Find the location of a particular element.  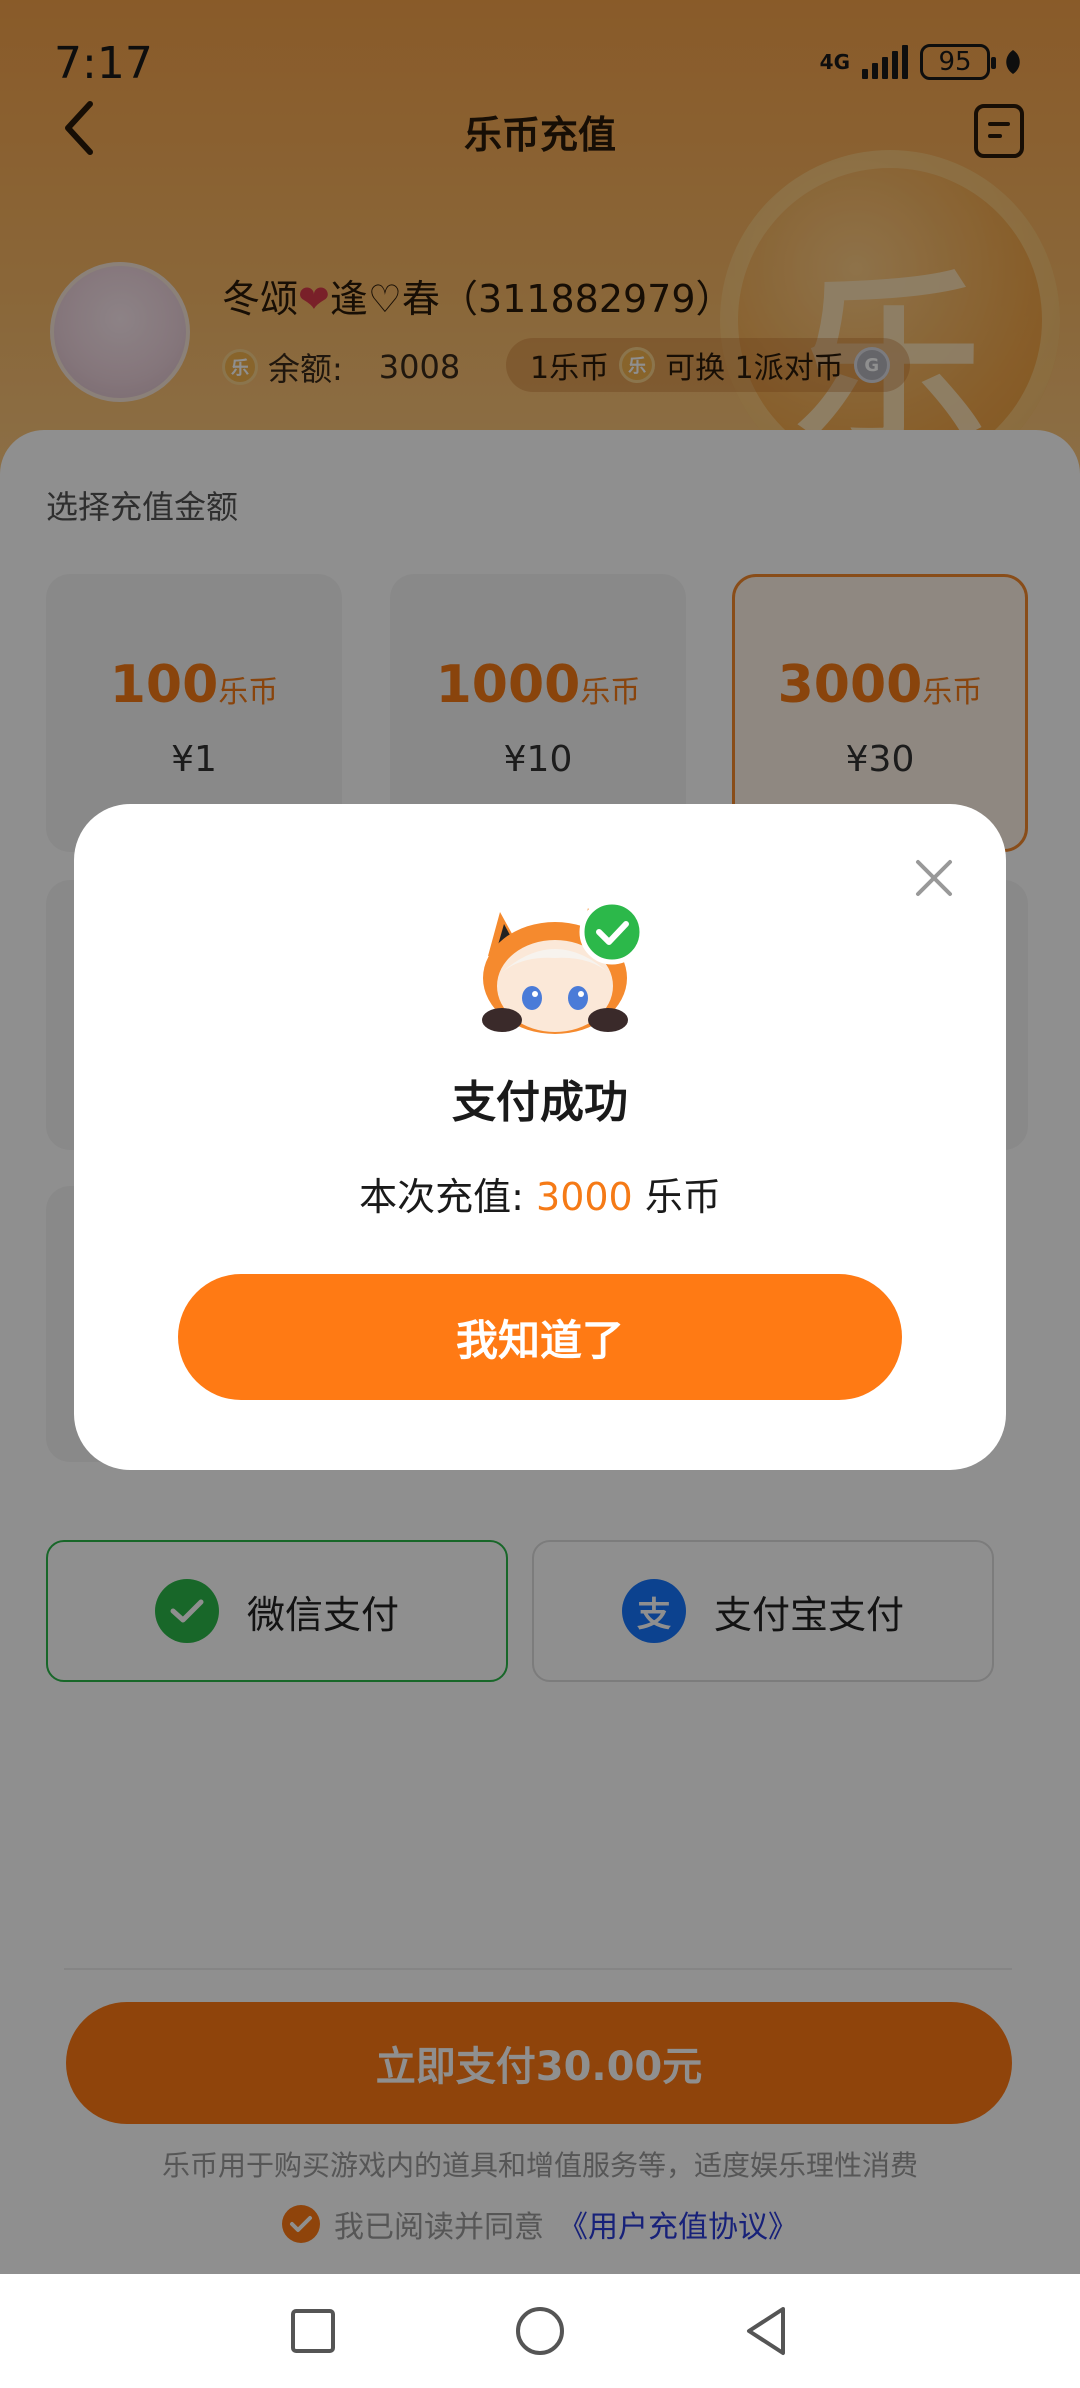

back-nav-icon is located at coordinates (767, 2331).